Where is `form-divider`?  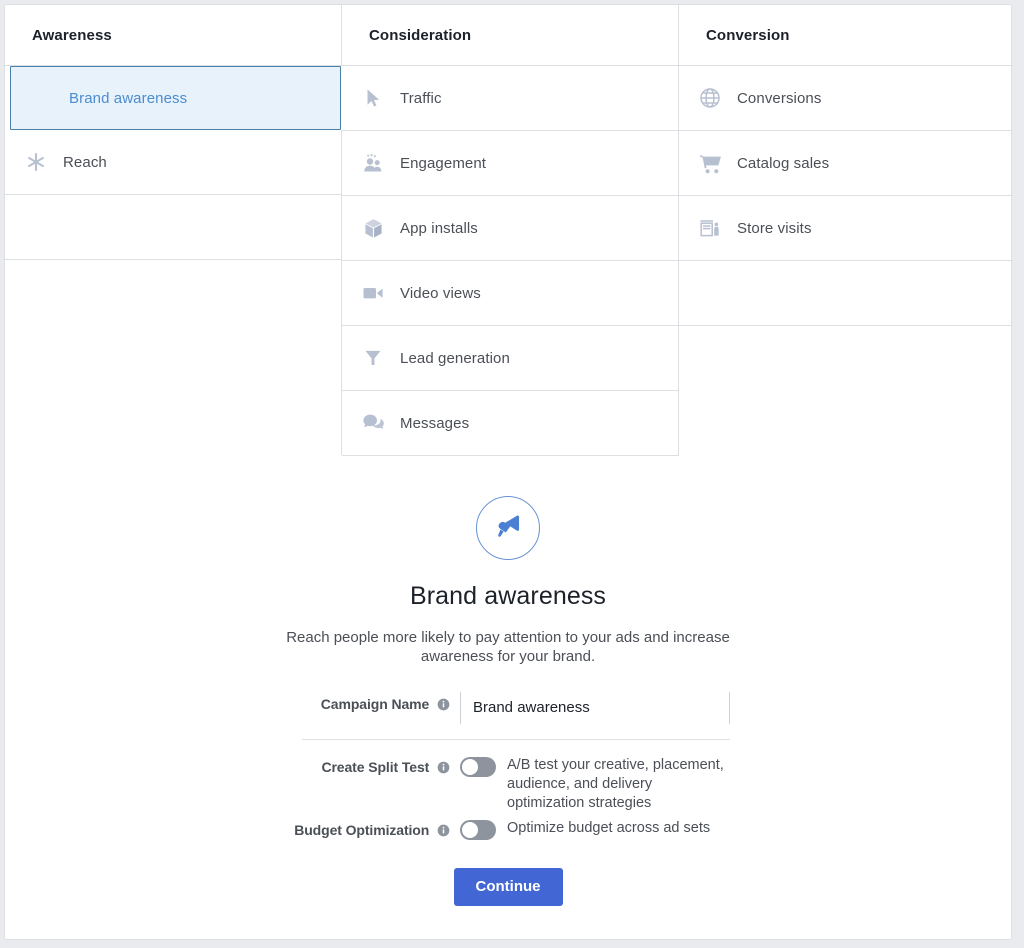 form-divider is located at coordinates (516, 739).